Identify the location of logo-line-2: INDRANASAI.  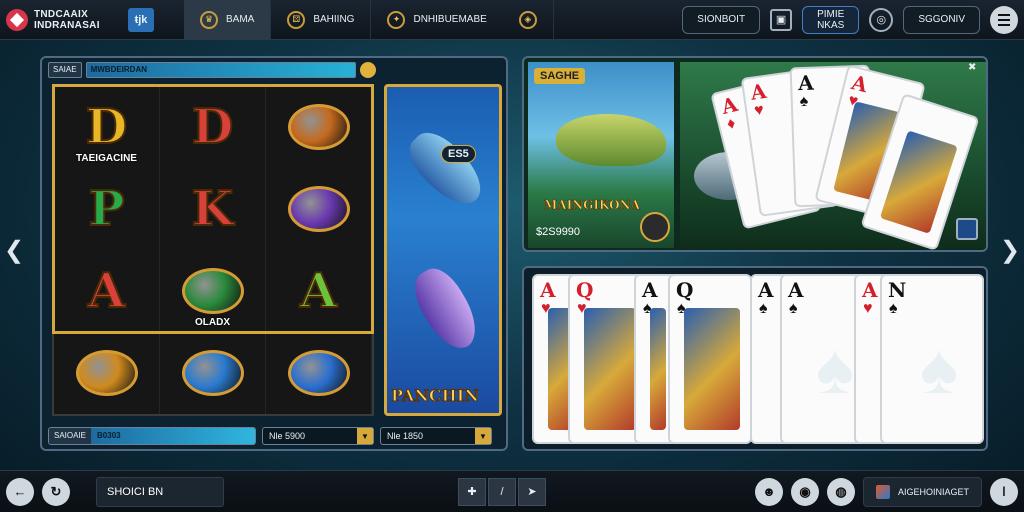
(67, 25).